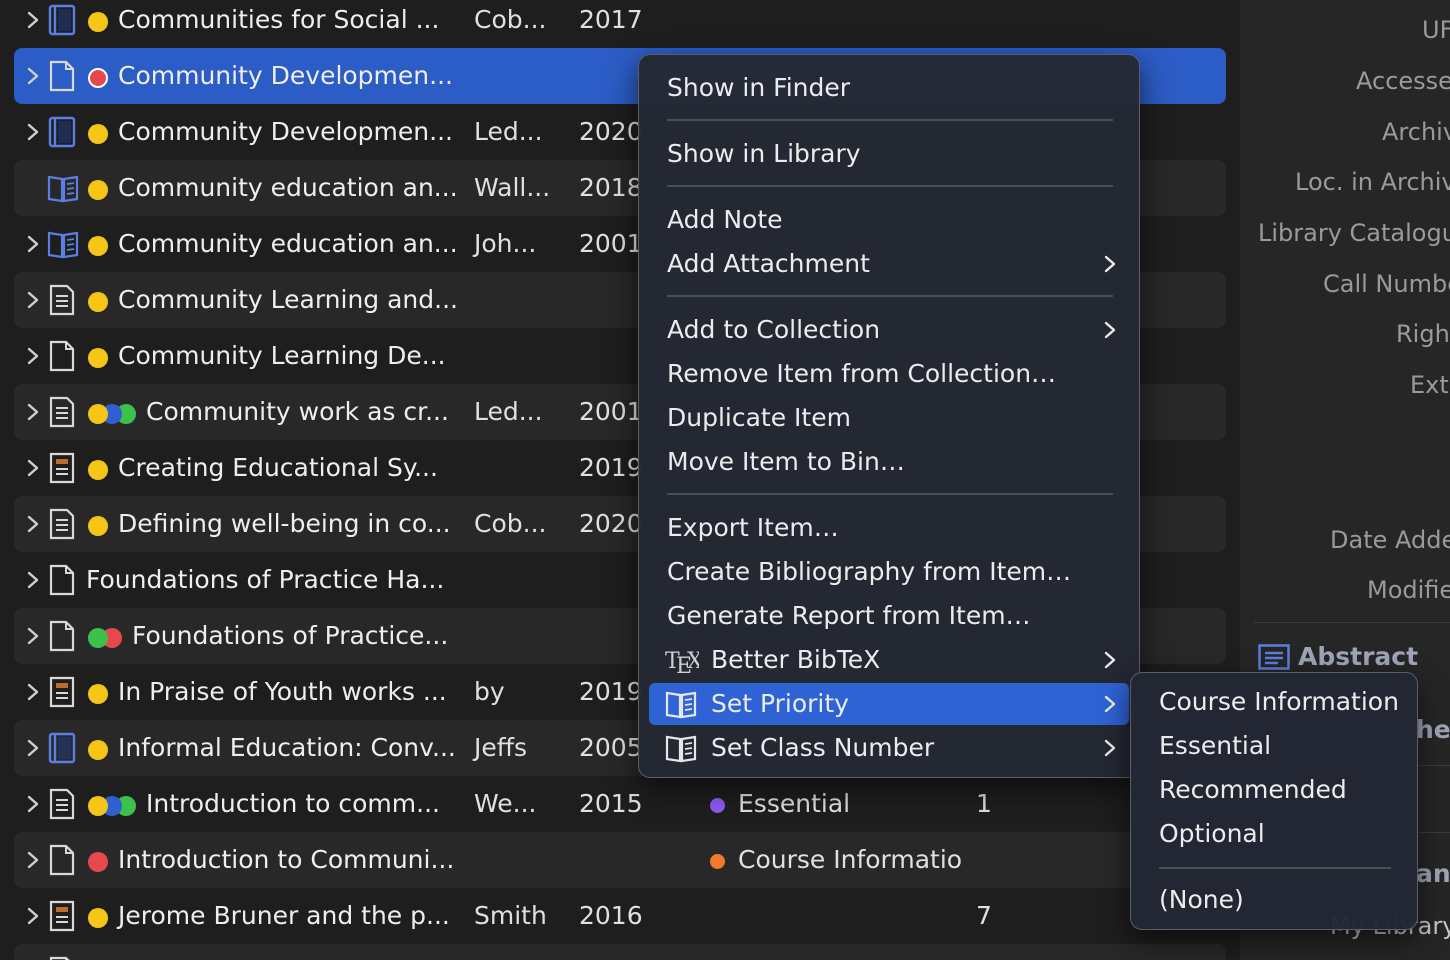 This screenshot has width=1450, height=960. I want to click on field-label-extra: Ext, so click(1429, 385).